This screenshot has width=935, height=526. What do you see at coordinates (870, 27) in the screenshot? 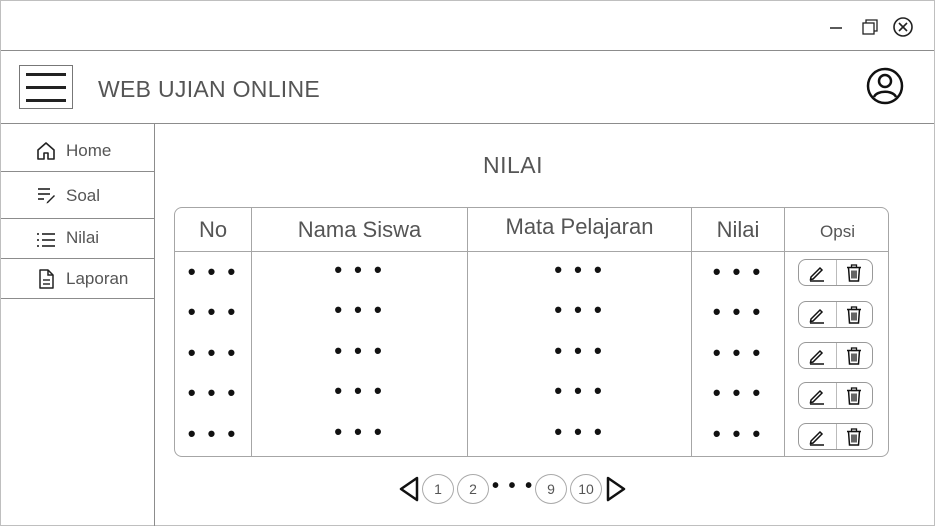
I see `restore-icon` at bounding box center [870, 27].